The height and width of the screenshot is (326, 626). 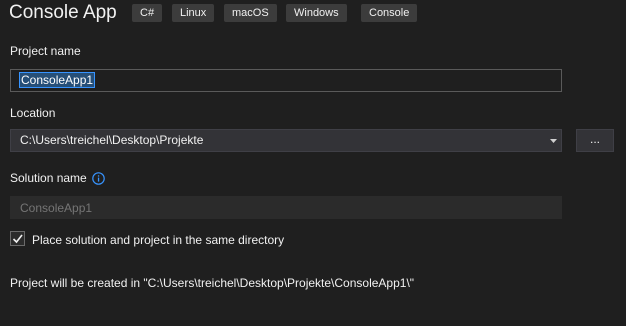 What do you see at coordinates (112, 140) in the screenshot?
I see `location-value: C:\Users\treichel\Desktop\Projekte` at bounding box center [112, 140].